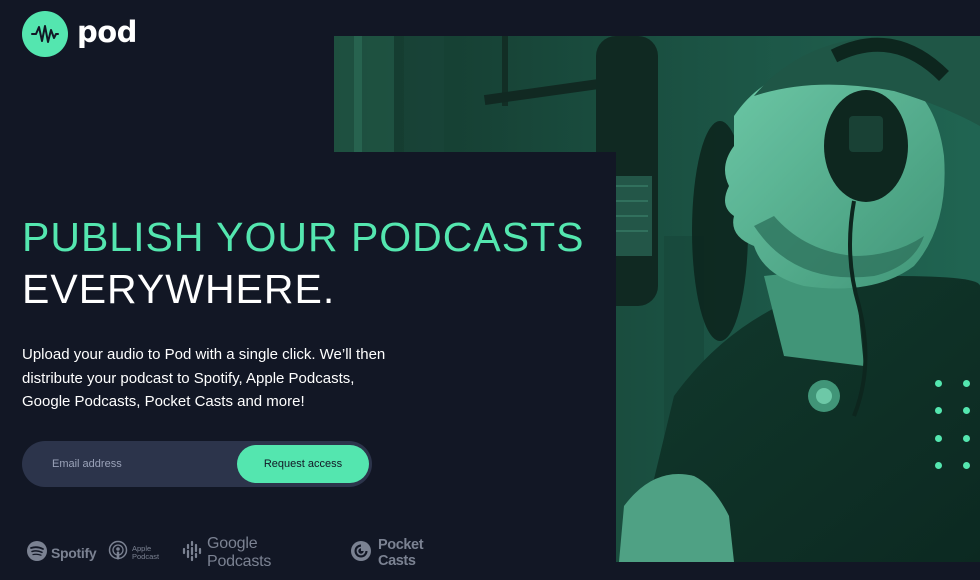 This screenshot has width=980, height=580. I want to click on request-access-button: Request access, so click(303, 464).